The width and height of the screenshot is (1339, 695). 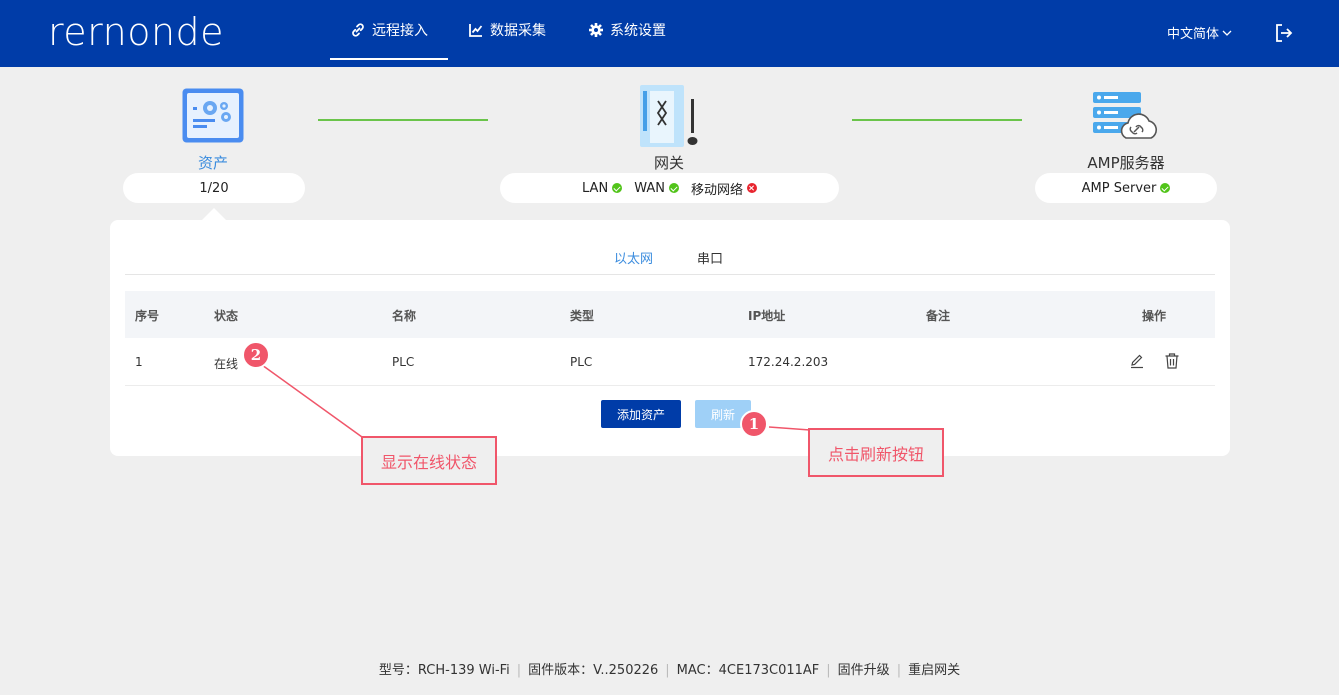 What do you see at coordinates (518, 31) in the screenshot?
I see `nav-label: 数据采集` at bounding box center [518, 31].